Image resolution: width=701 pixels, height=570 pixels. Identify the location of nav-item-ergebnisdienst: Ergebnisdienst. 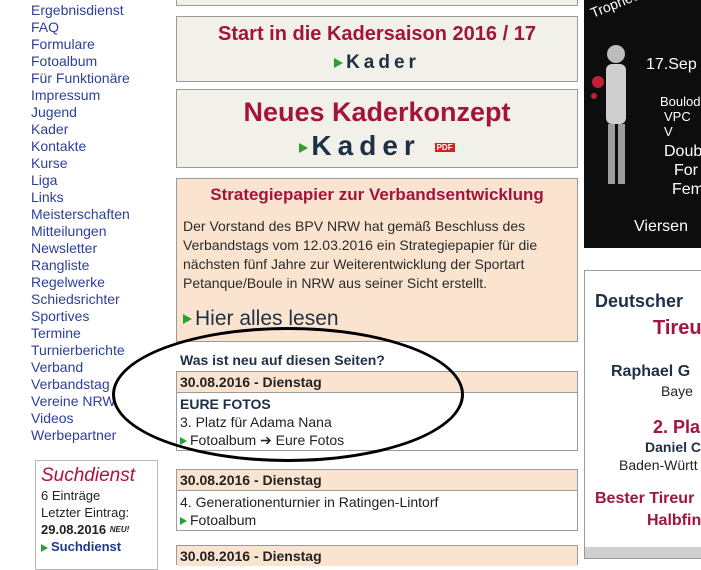
(101, 10).